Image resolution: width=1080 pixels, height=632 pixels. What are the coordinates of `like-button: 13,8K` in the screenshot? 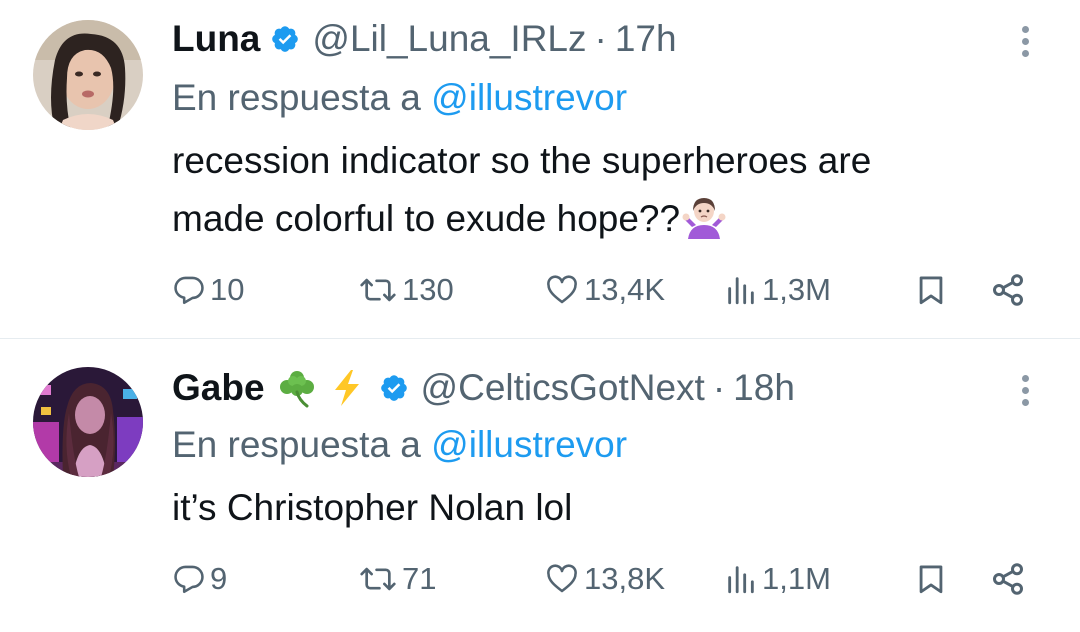 It's located at (604, 579).